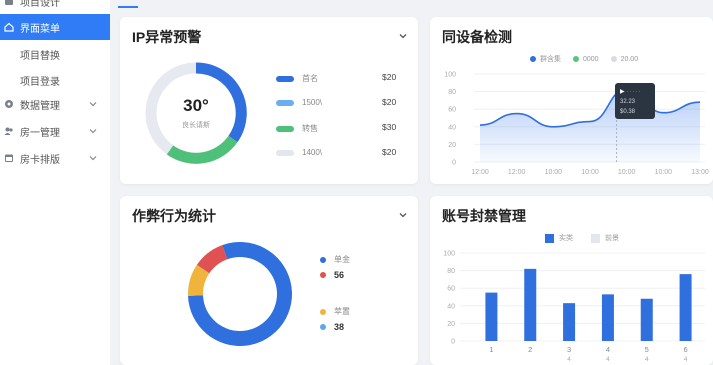  I want to click on legend-label: 单金, so click(342, 259).